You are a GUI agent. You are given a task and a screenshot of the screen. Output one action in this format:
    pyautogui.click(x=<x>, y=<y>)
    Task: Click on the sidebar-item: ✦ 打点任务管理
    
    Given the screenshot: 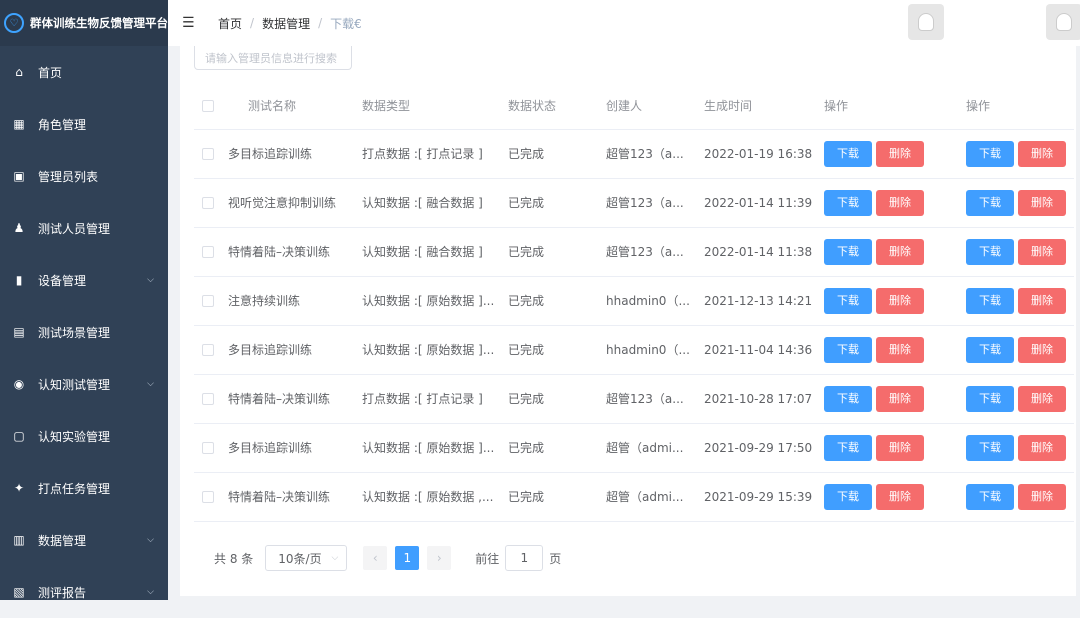 What is the action you would take?
    pyautogui.click(x=84, y=488)
    